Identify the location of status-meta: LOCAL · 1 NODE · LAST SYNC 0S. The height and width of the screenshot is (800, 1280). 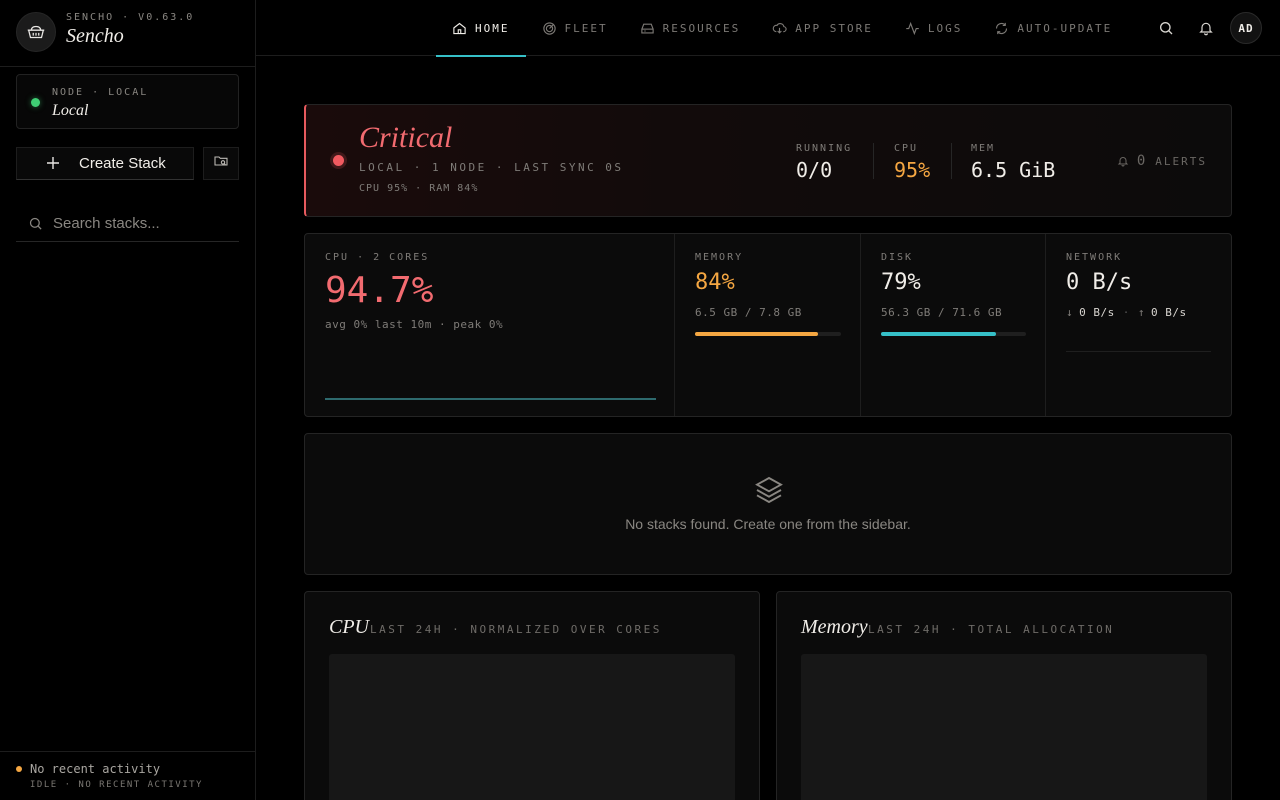
(491, 167).